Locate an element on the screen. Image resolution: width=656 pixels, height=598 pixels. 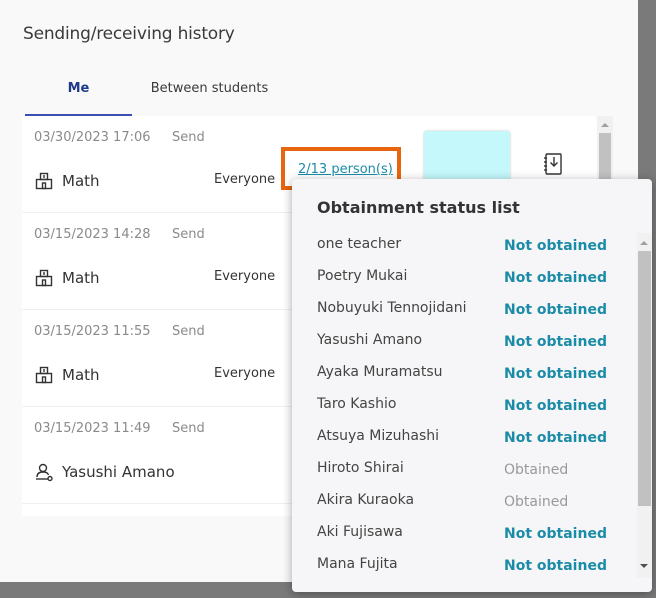
history-subject: Yasushi Amano is located at coordinates (104, 472).